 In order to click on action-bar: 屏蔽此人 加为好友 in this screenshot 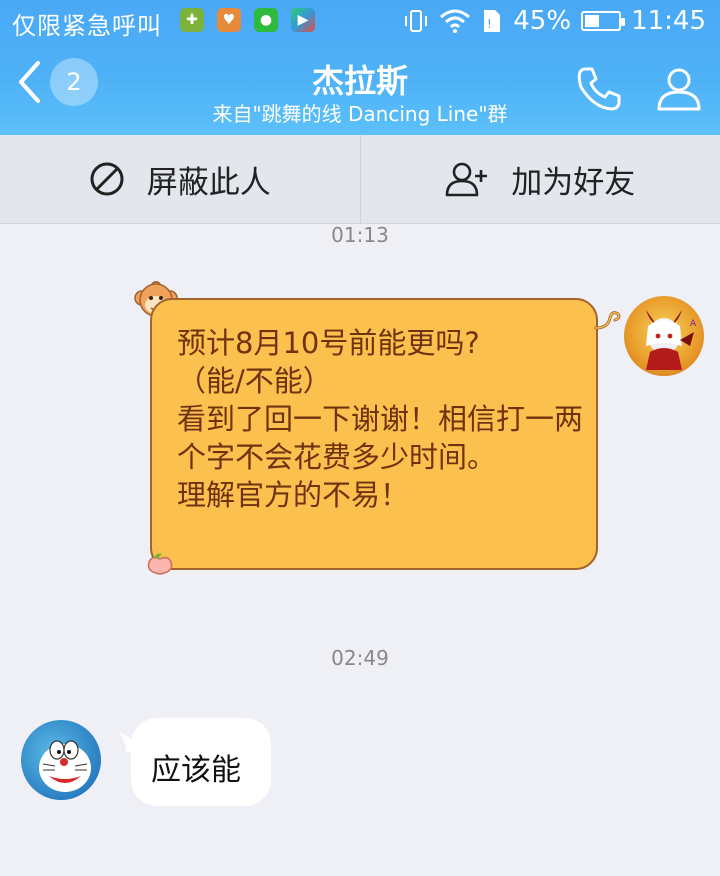, I will do `click(360, 179)`.